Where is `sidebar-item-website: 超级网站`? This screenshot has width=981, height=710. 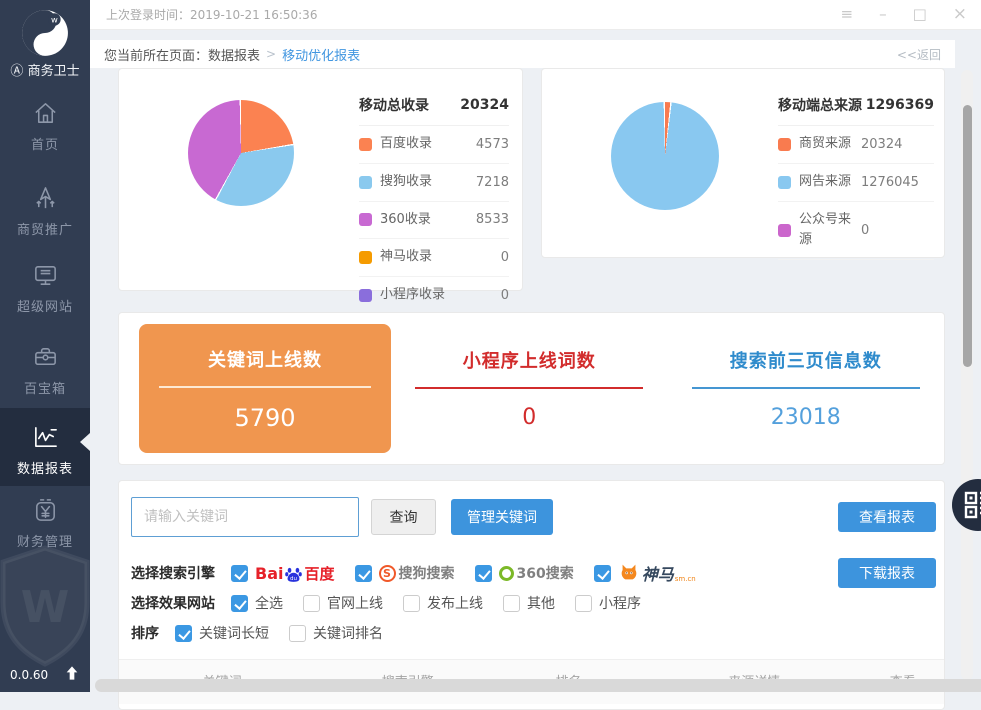 sidebar-item-website: 超级网站 is located at coordinates (45, 288).